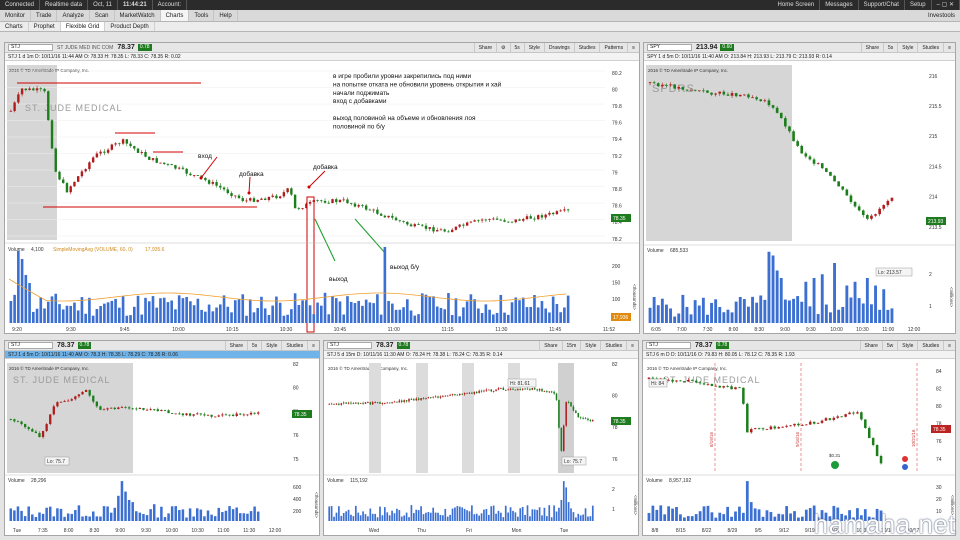 This screenshot has height=540, width=960. What do you see at coordinates (930, 307) in the screenshot?
I see `y-tick-label: 1` at bounding box center [930, 307].